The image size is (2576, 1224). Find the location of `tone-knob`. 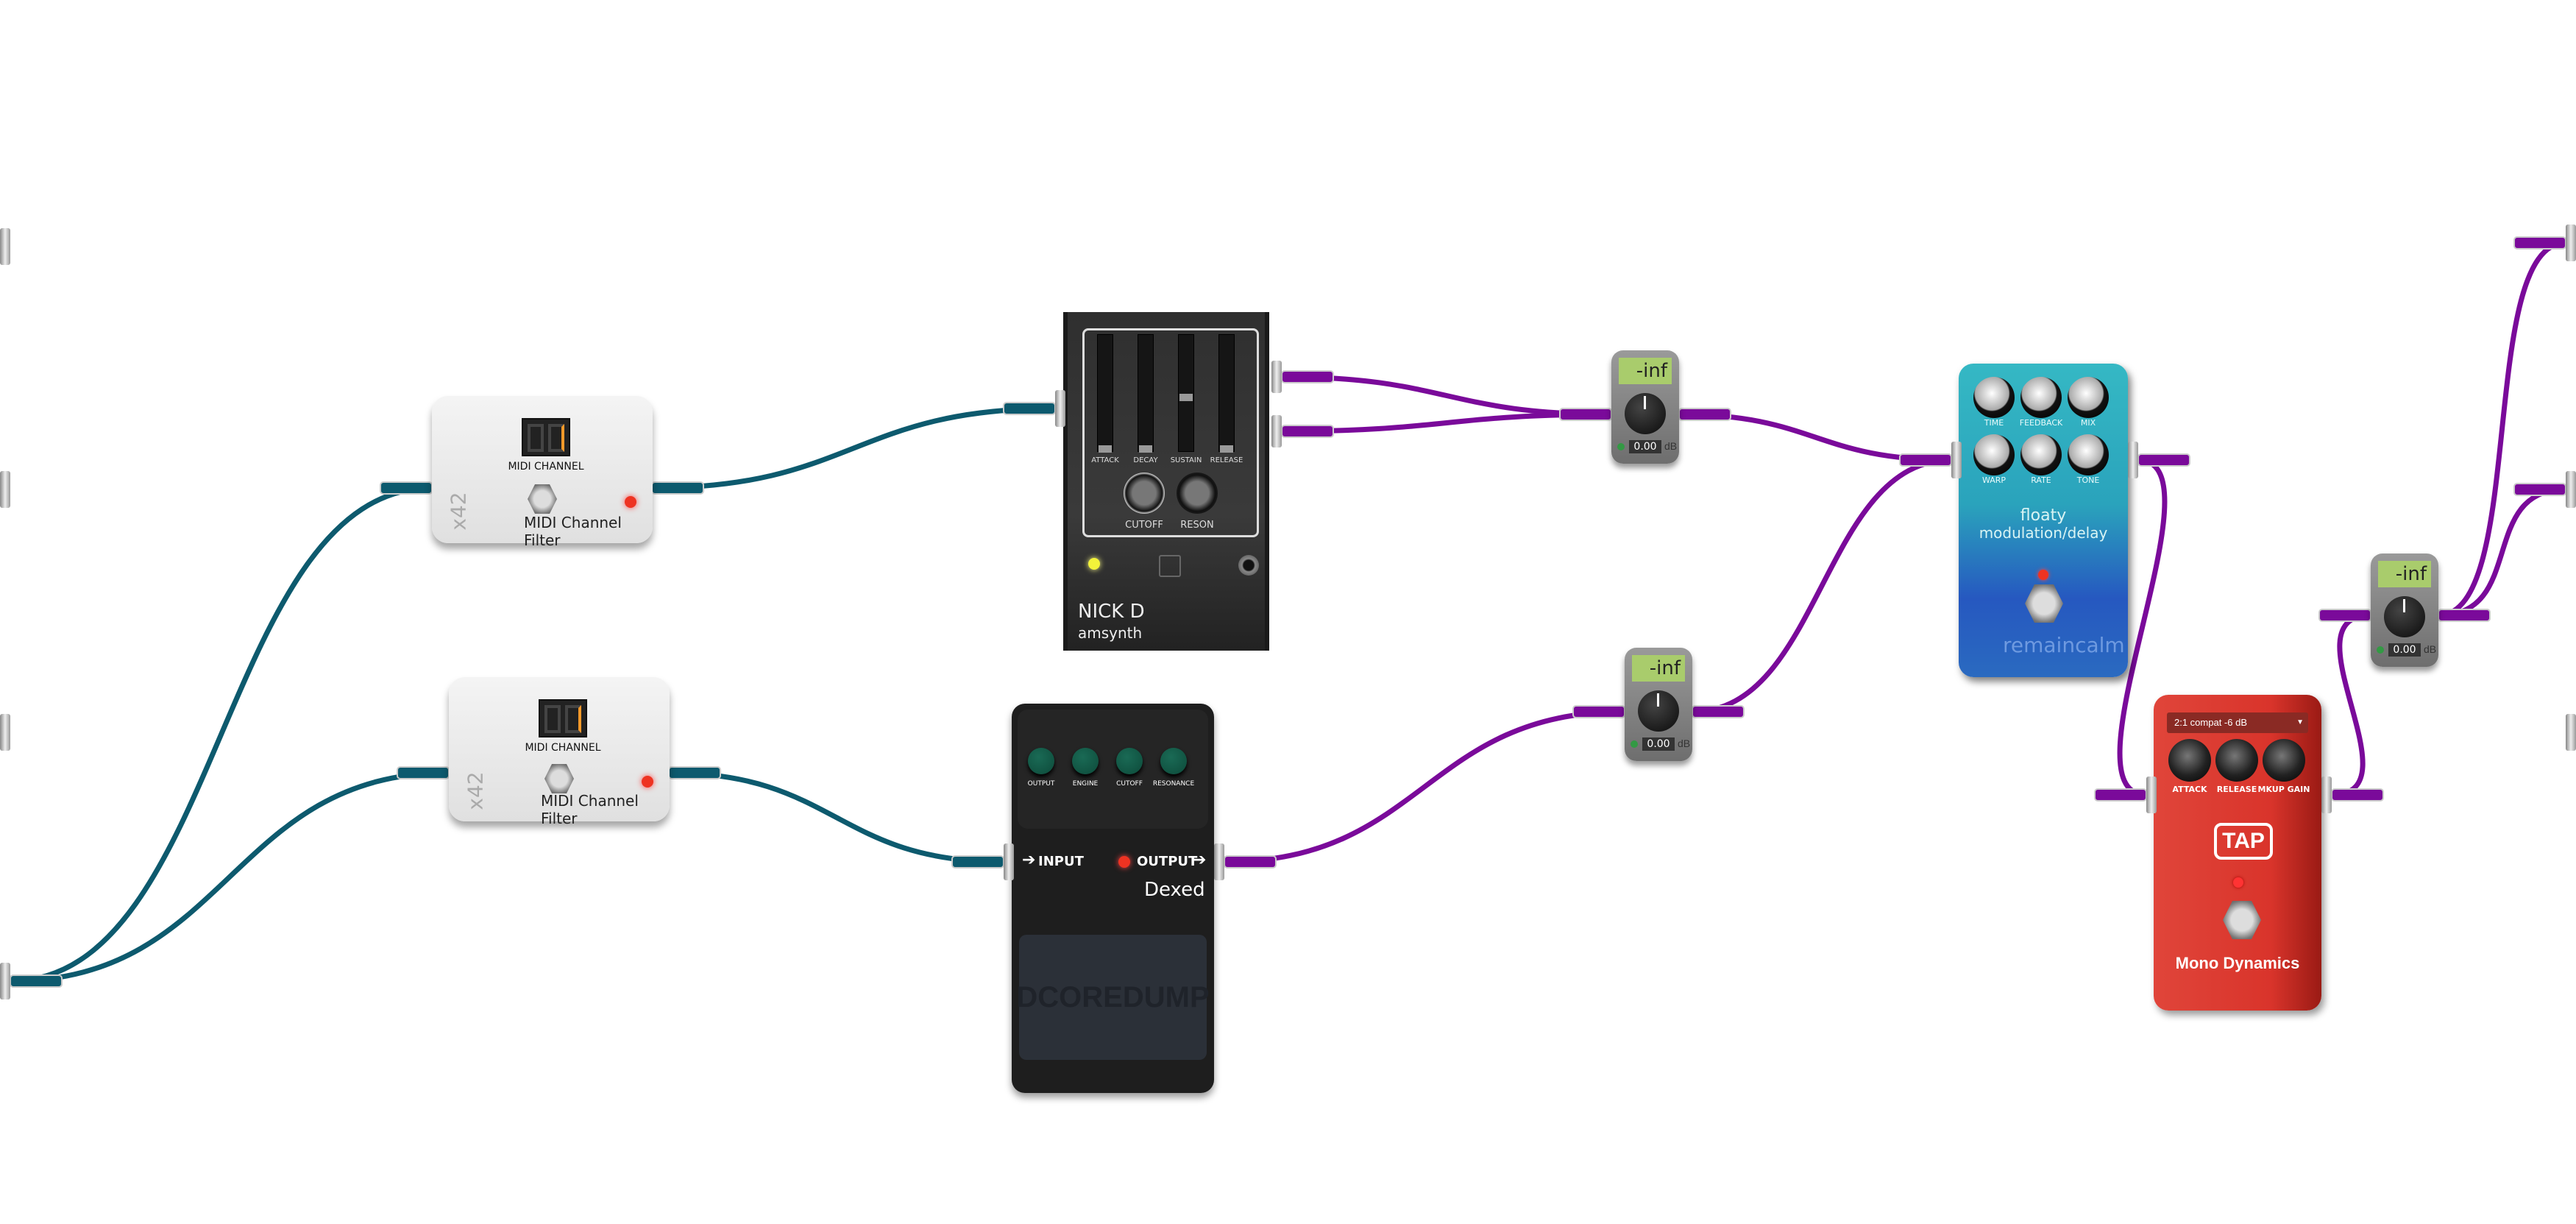

tone-knob is located at coordinates (2088, 454).